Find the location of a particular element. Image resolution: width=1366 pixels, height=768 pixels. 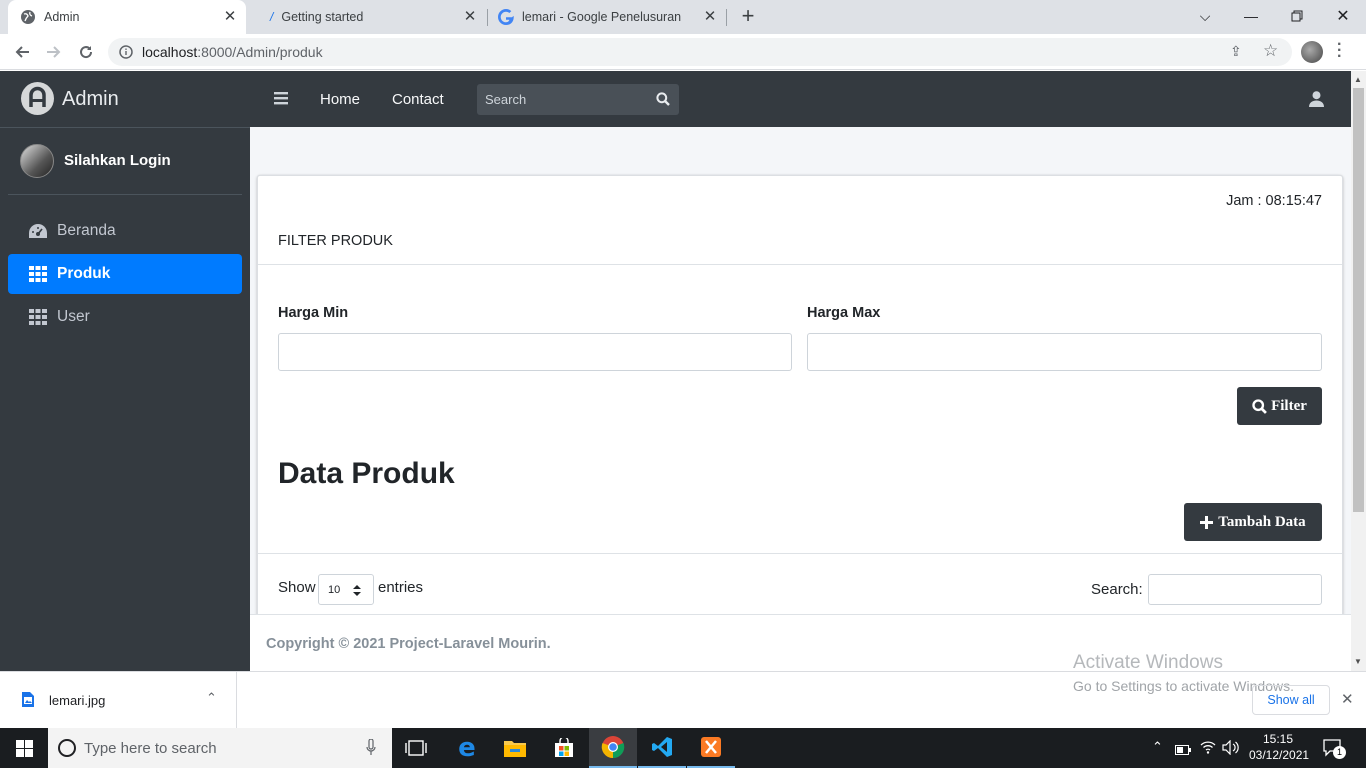

windows-start-icon is located at coordinates (24, 748).